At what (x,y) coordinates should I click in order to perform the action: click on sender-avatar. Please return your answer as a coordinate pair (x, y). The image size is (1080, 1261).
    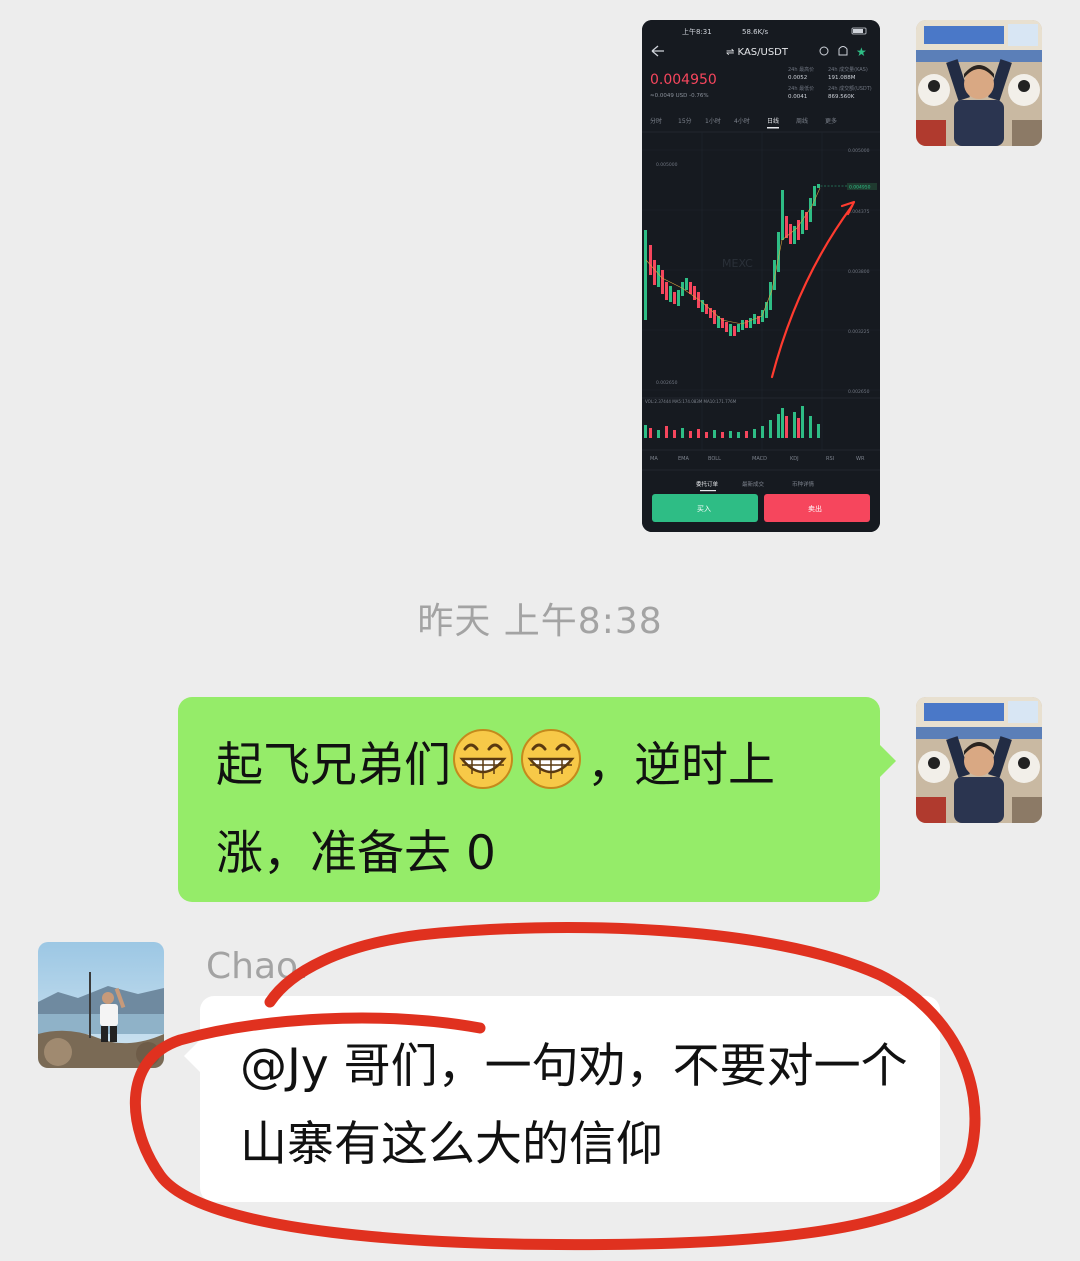
    Looking at the image, I should click on (101, 1005).